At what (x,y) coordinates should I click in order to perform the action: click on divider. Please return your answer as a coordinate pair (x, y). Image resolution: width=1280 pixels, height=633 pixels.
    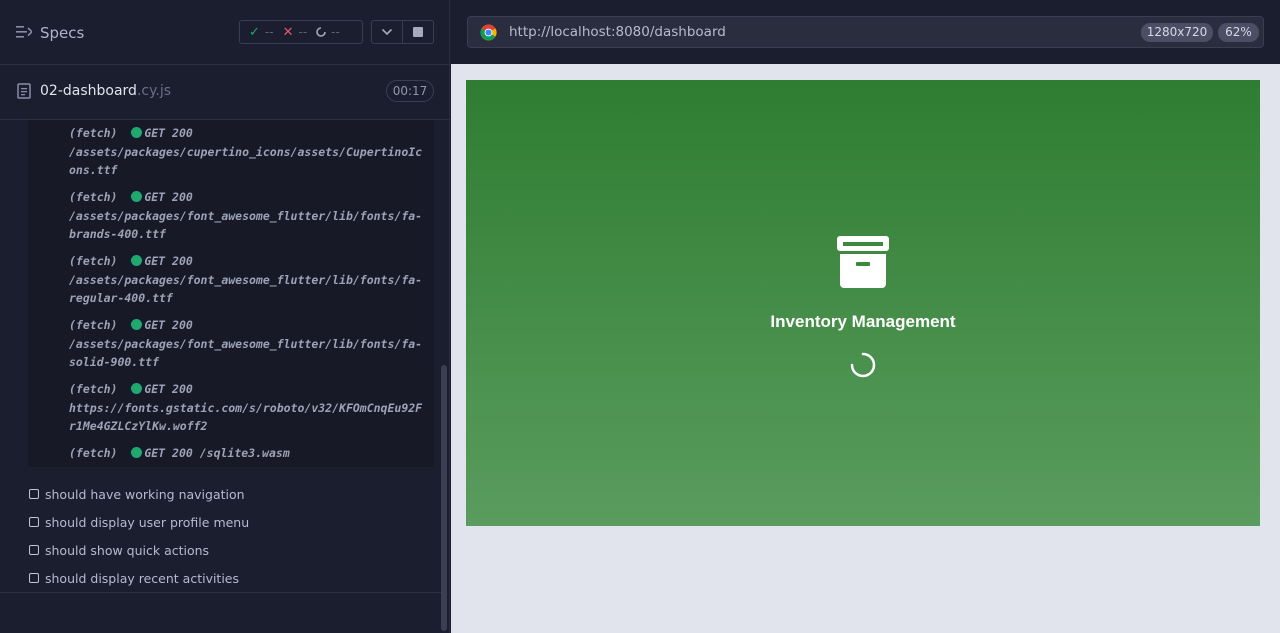
    Looking at the image, I should click on (220, 592).